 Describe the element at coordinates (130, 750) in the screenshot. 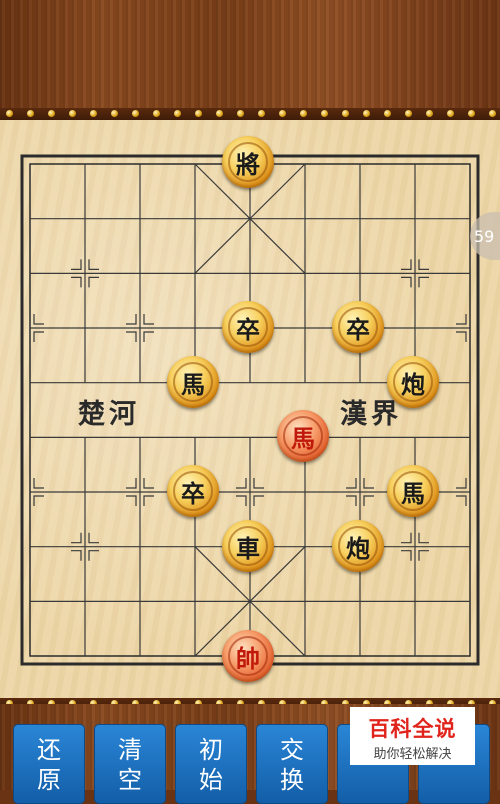

I see `button-char: 清` at that location.